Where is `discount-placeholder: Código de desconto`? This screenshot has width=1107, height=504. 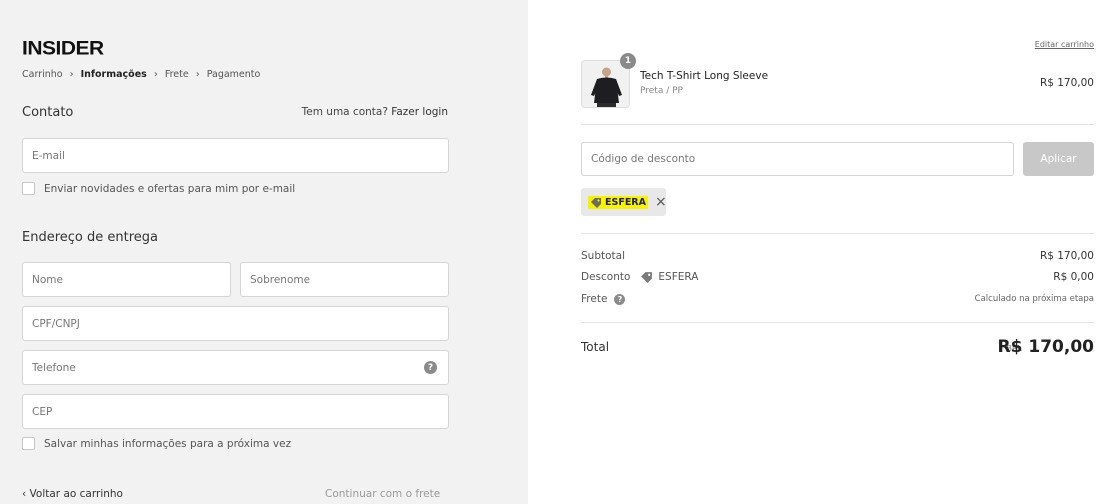
discount-placeholder: Código de desconto is located at coordinates (643, 159).